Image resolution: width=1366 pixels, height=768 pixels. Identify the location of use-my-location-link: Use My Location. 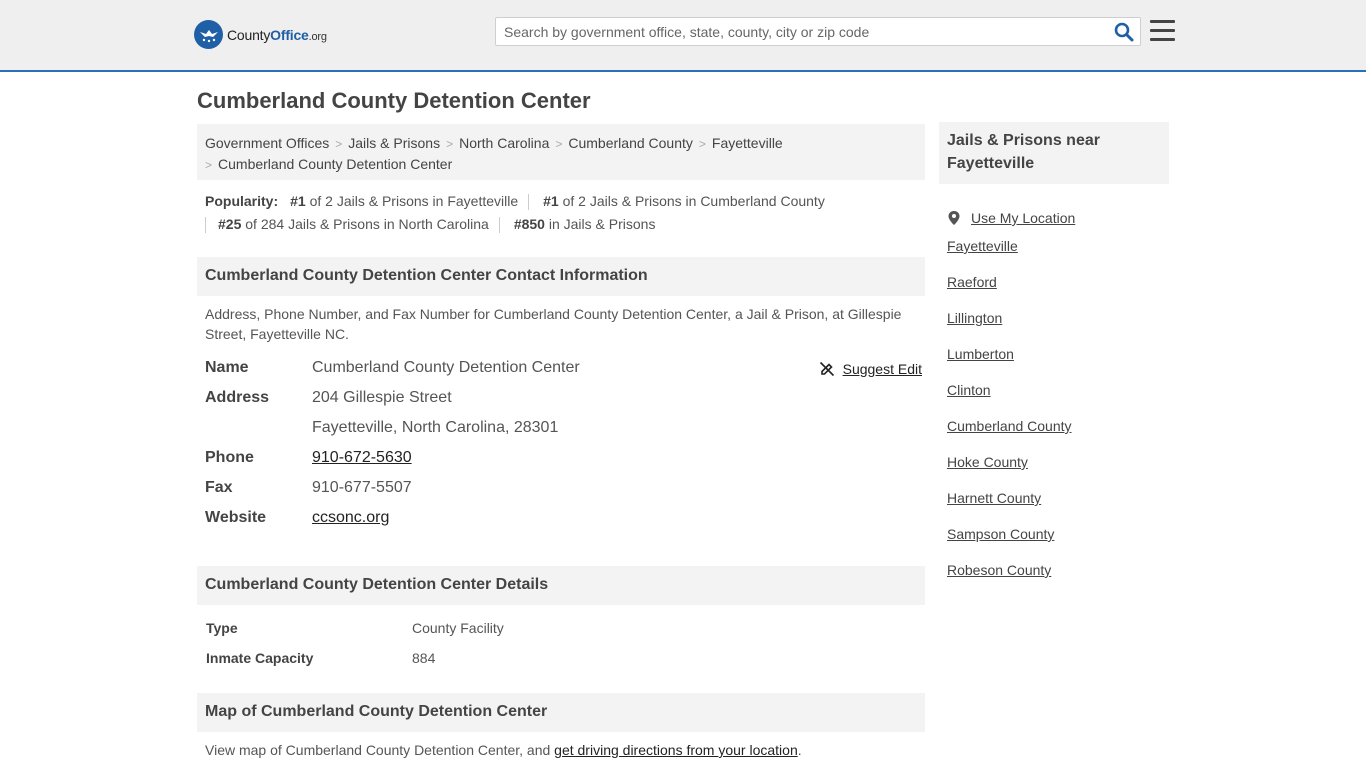
(1023, 218).